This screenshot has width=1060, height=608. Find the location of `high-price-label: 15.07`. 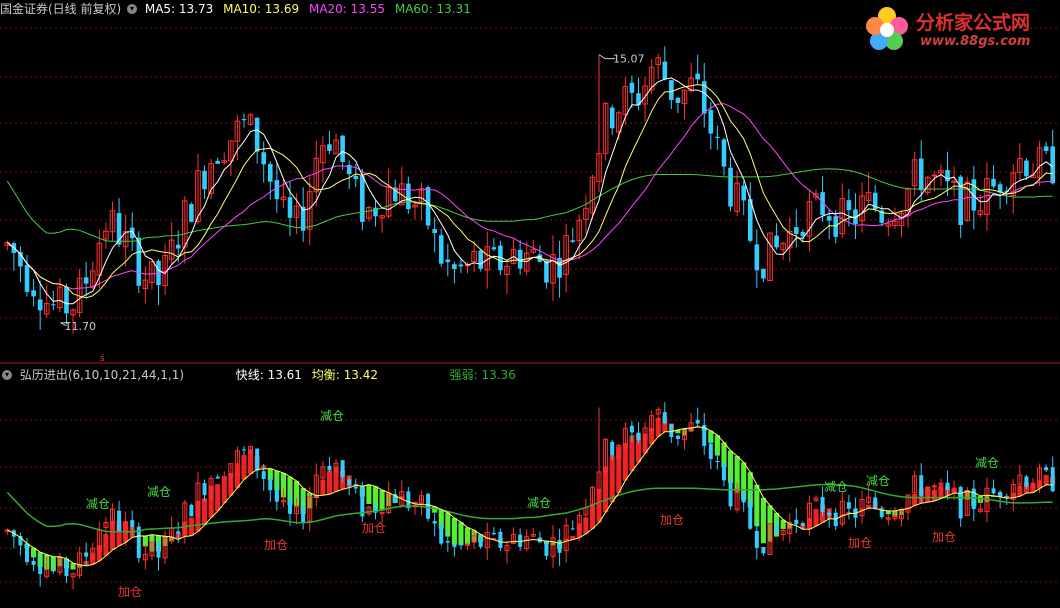

high-price-label: 15.07 is located at coordinates (629, 59).